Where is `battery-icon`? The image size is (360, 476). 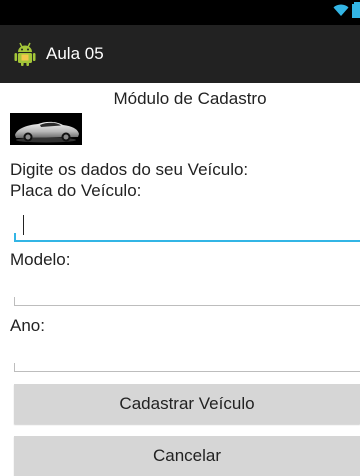
battery-icon is located at coordinates (356, 12).